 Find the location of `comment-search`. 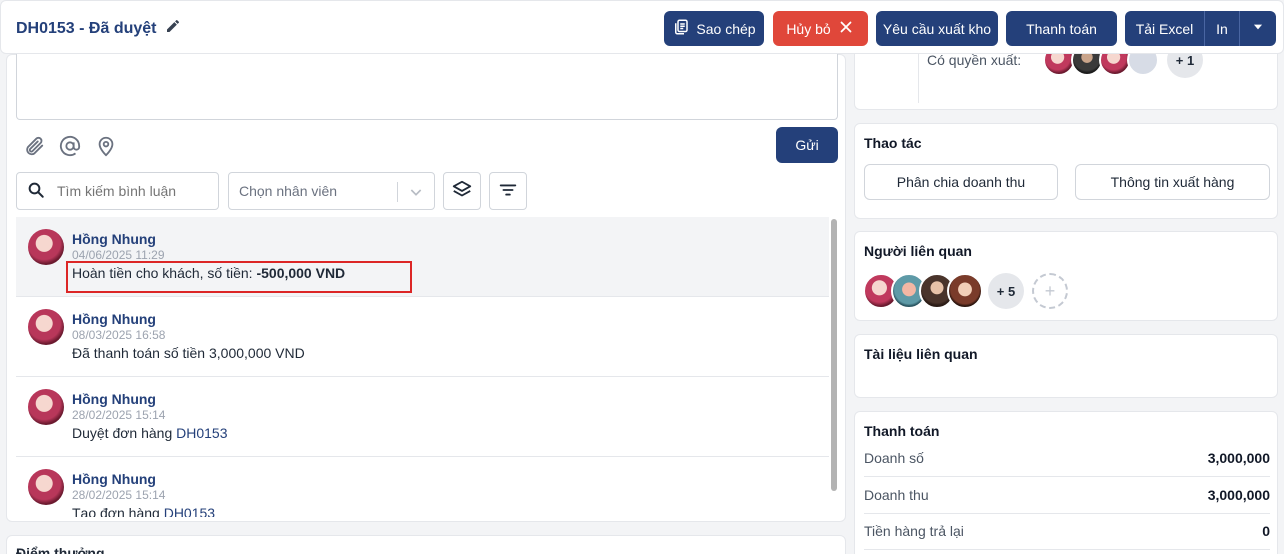

comment-search is located at coordinates (117, 191).